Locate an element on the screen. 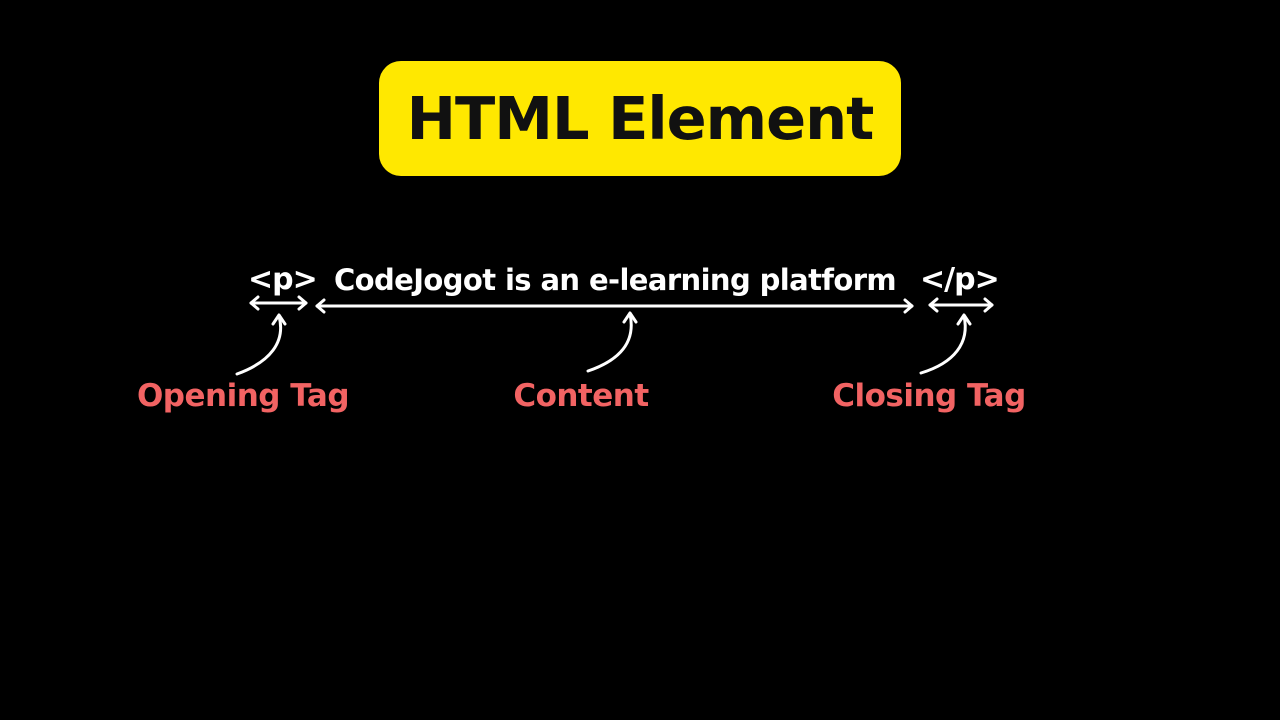 Image resolution: width=1280 pixels, height=720 pixels. page-title: HTML Element is located at coordinates (640, 118).